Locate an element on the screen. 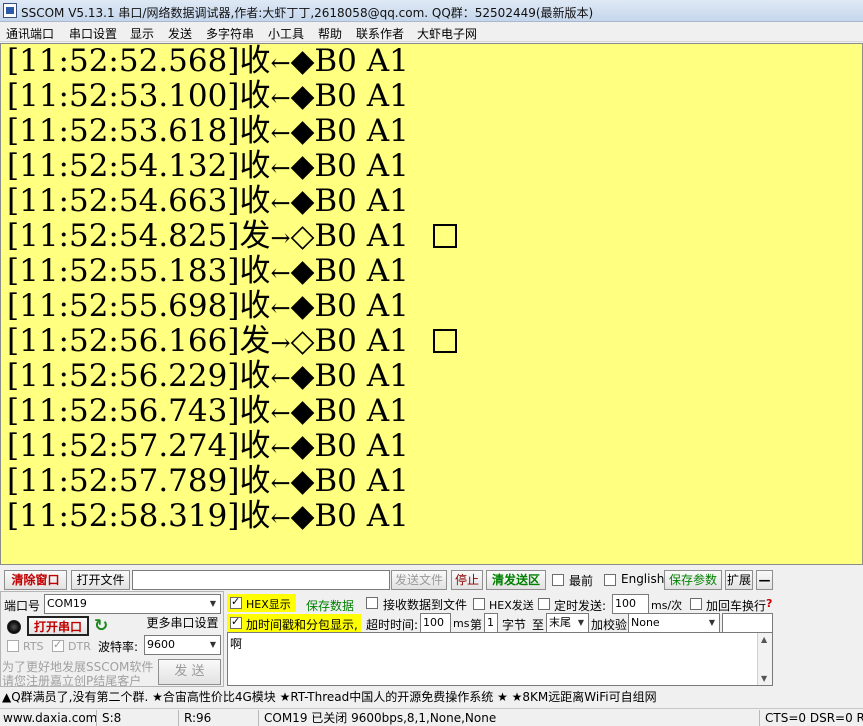 This screenshot has height=726, width=863. timestamp-checkbox is located at coordinates (236, 622).